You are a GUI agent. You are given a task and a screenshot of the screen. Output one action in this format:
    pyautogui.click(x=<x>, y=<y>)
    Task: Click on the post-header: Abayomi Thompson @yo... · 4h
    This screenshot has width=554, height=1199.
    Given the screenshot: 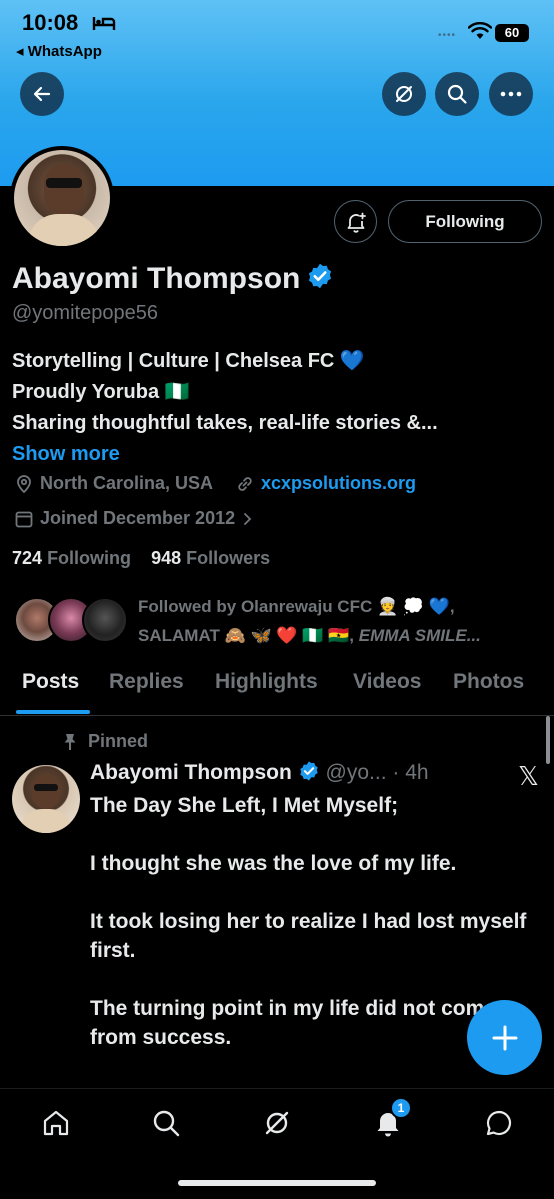 What is the action you would take?
    pyautogui.click(x=259, y=772)
    